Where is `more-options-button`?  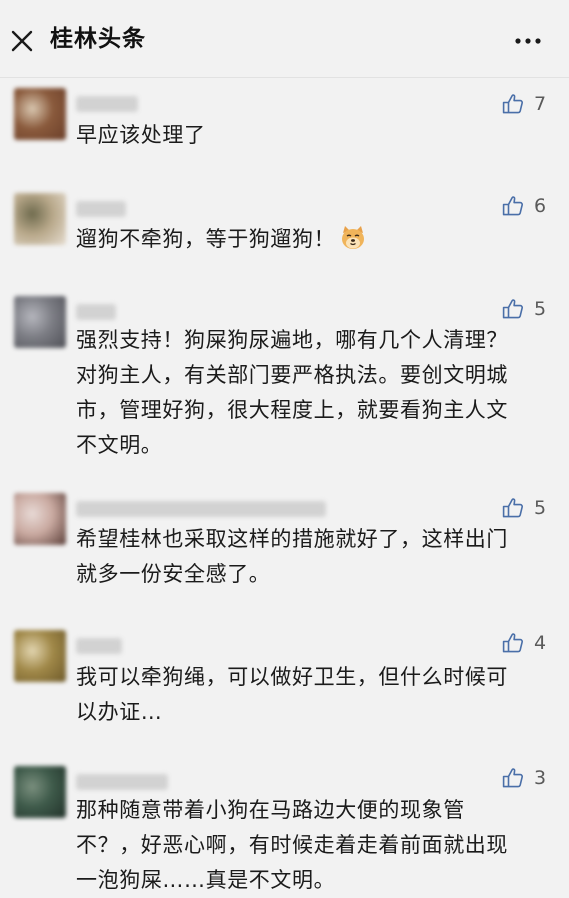 more-options-button is located at coordinates (530, 40).